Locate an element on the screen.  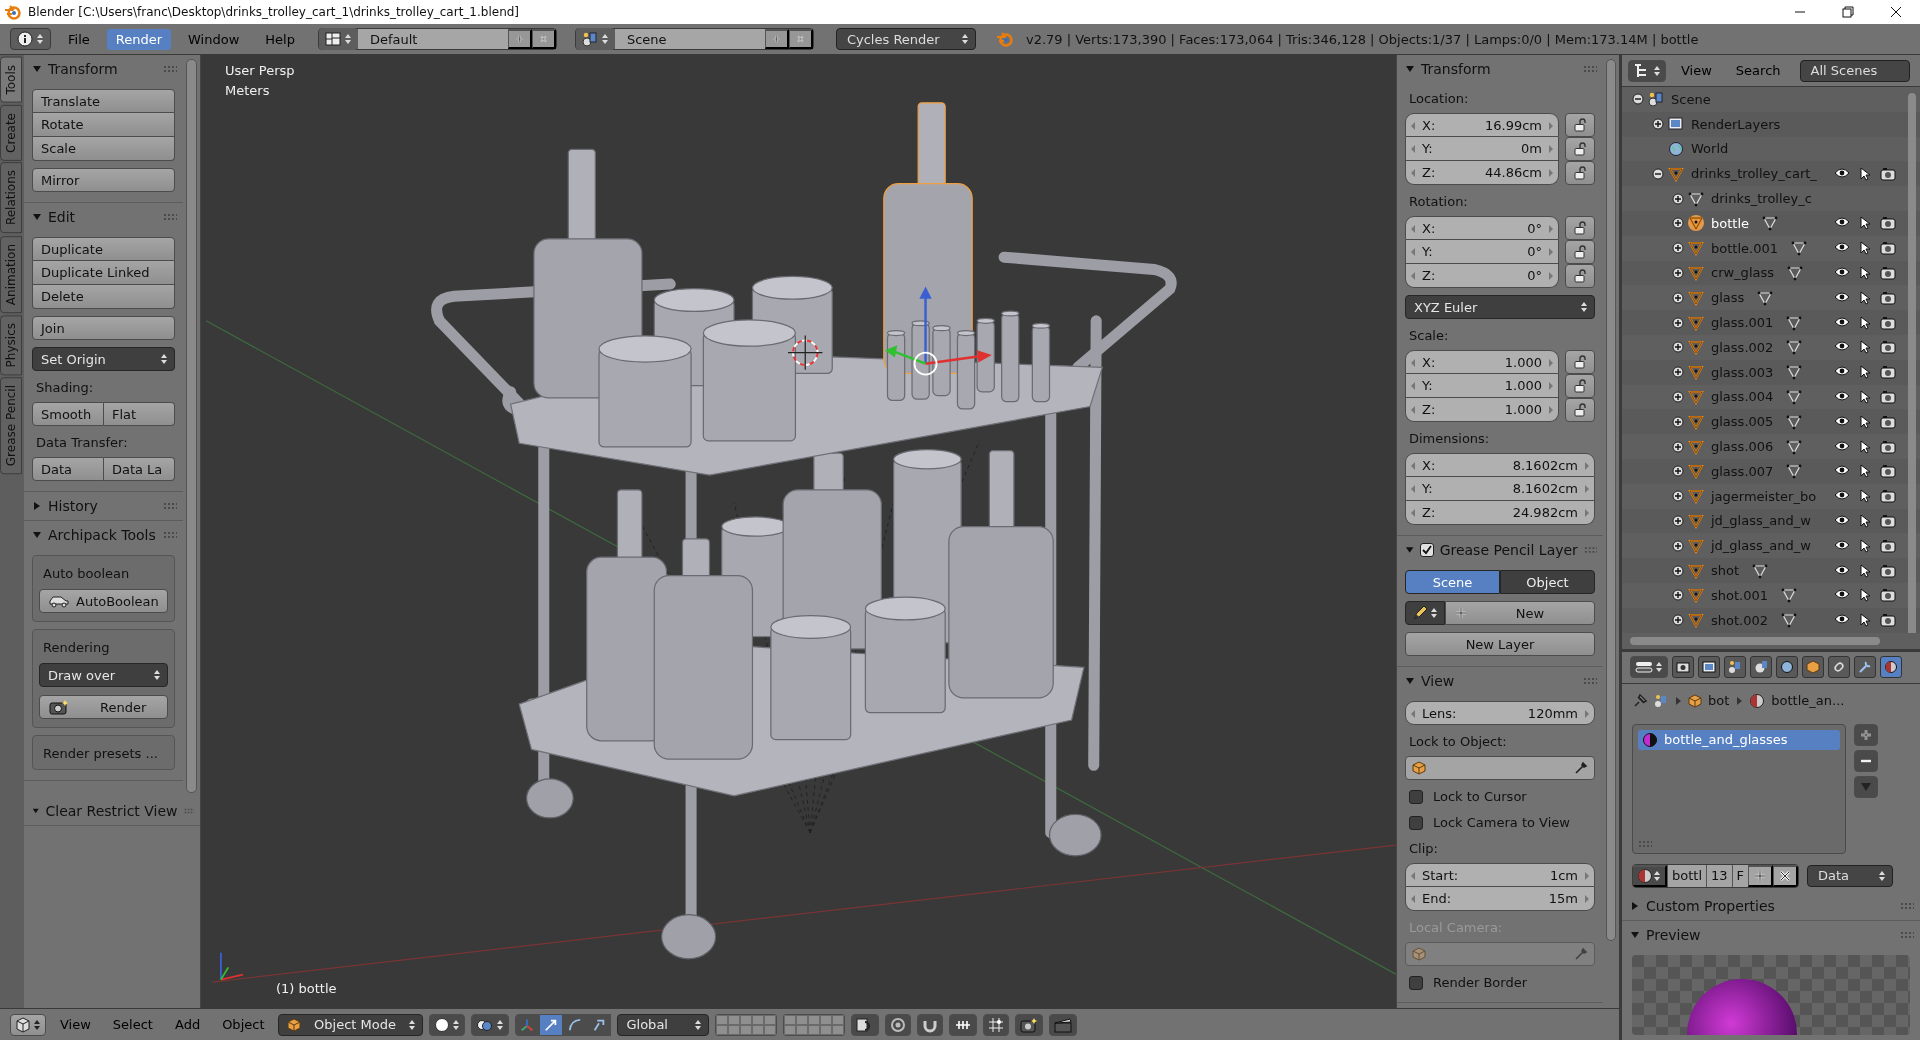
dropdown: XYZ Euler is located at coordinates (1500, 307).